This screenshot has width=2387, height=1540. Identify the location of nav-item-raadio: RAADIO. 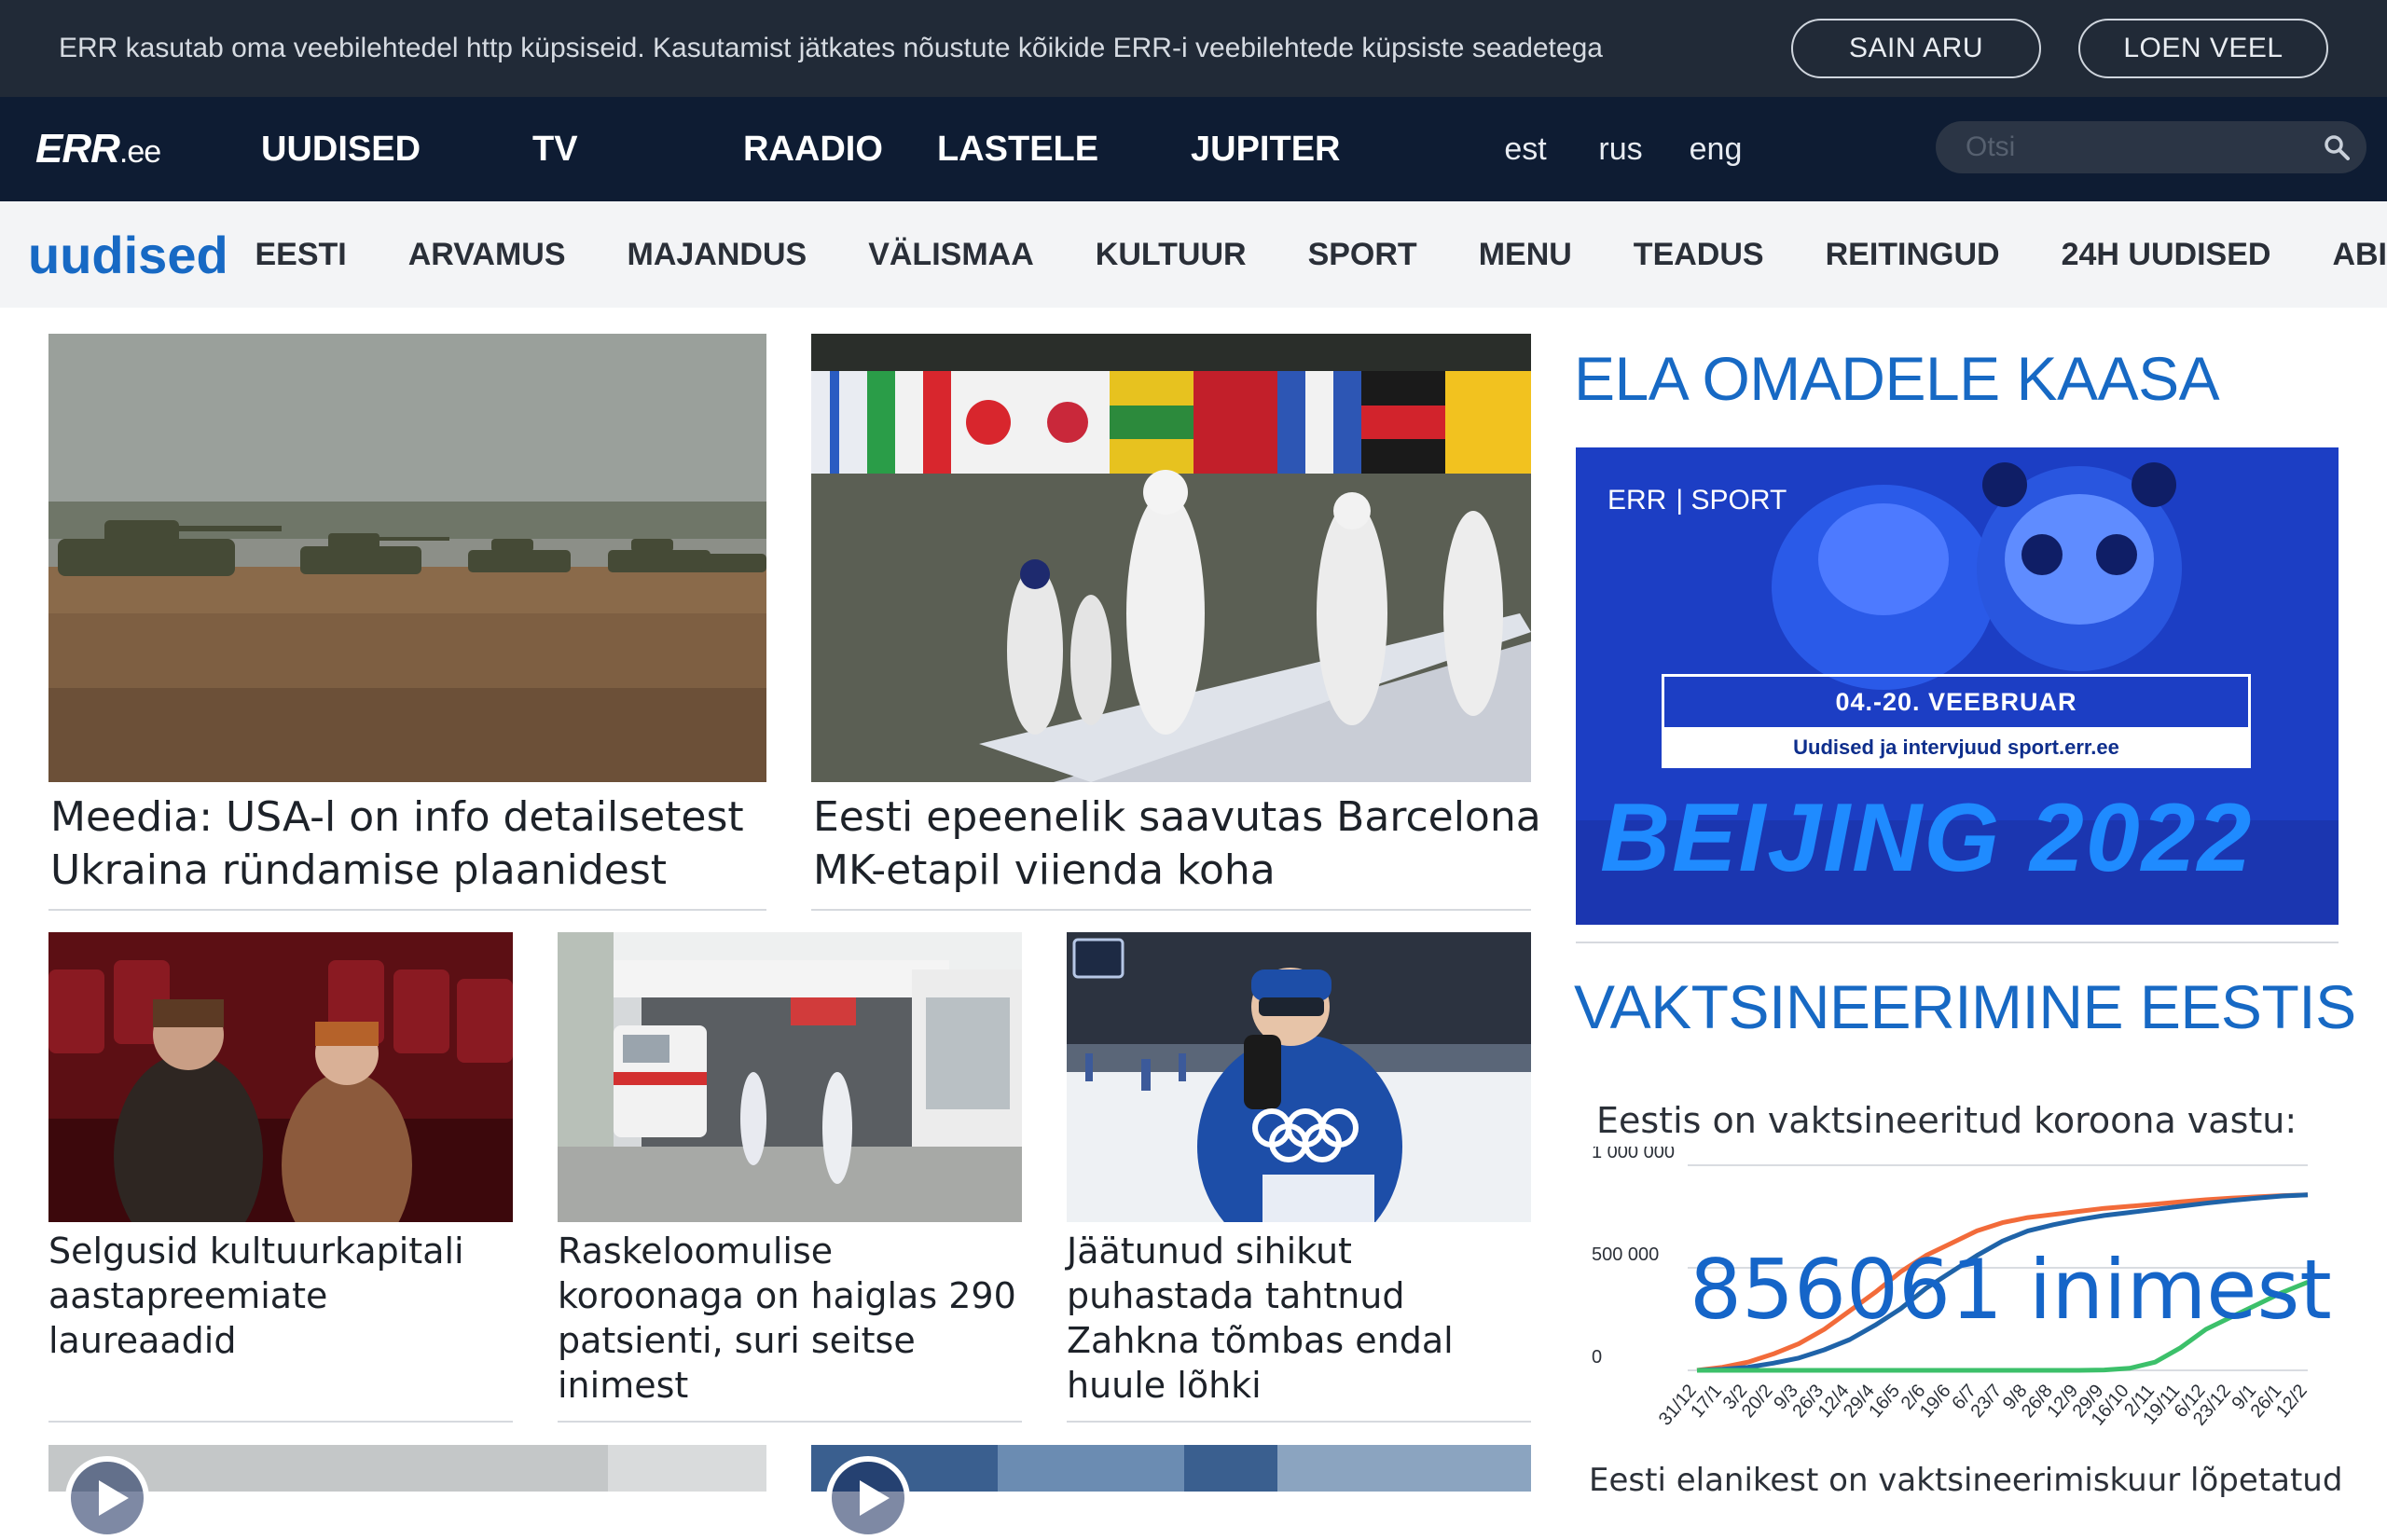
(797, 150).